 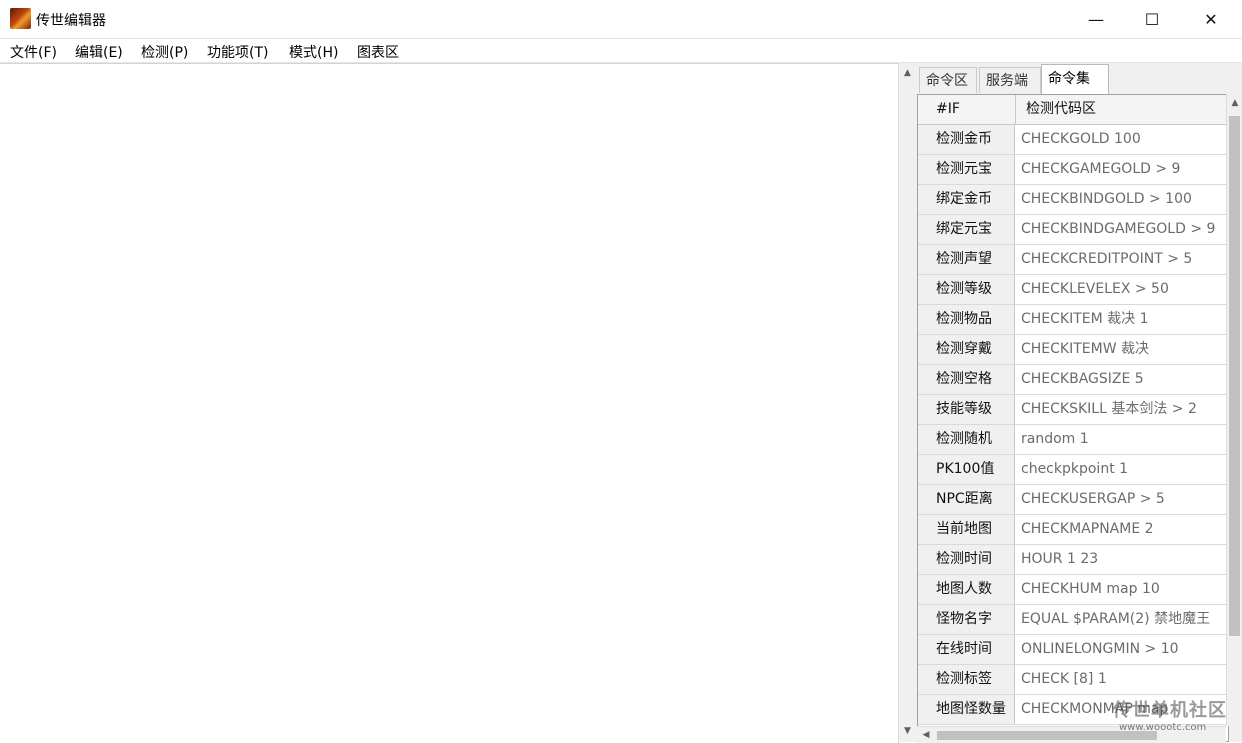 I want to click on row-code: CHECKBAGSIZE 5, so click(x=1080, y=379).